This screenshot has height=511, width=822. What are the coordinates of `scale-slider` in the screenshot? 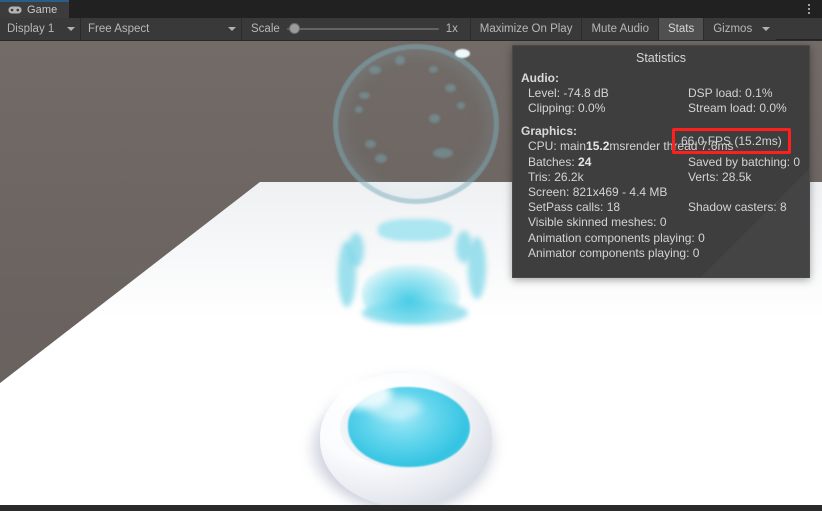 It's located at (362, 29).